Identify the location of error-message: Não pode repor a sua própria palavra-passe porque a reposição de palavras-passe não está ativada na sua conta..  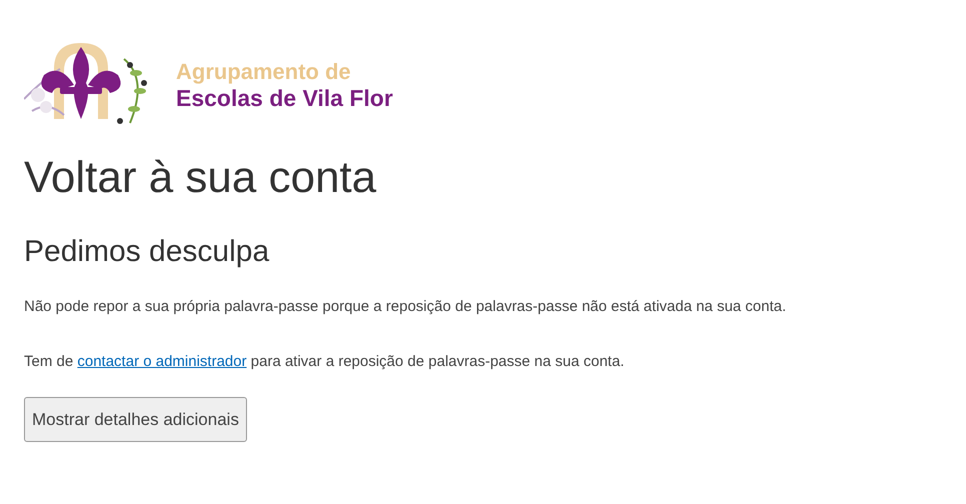
(406, 307).